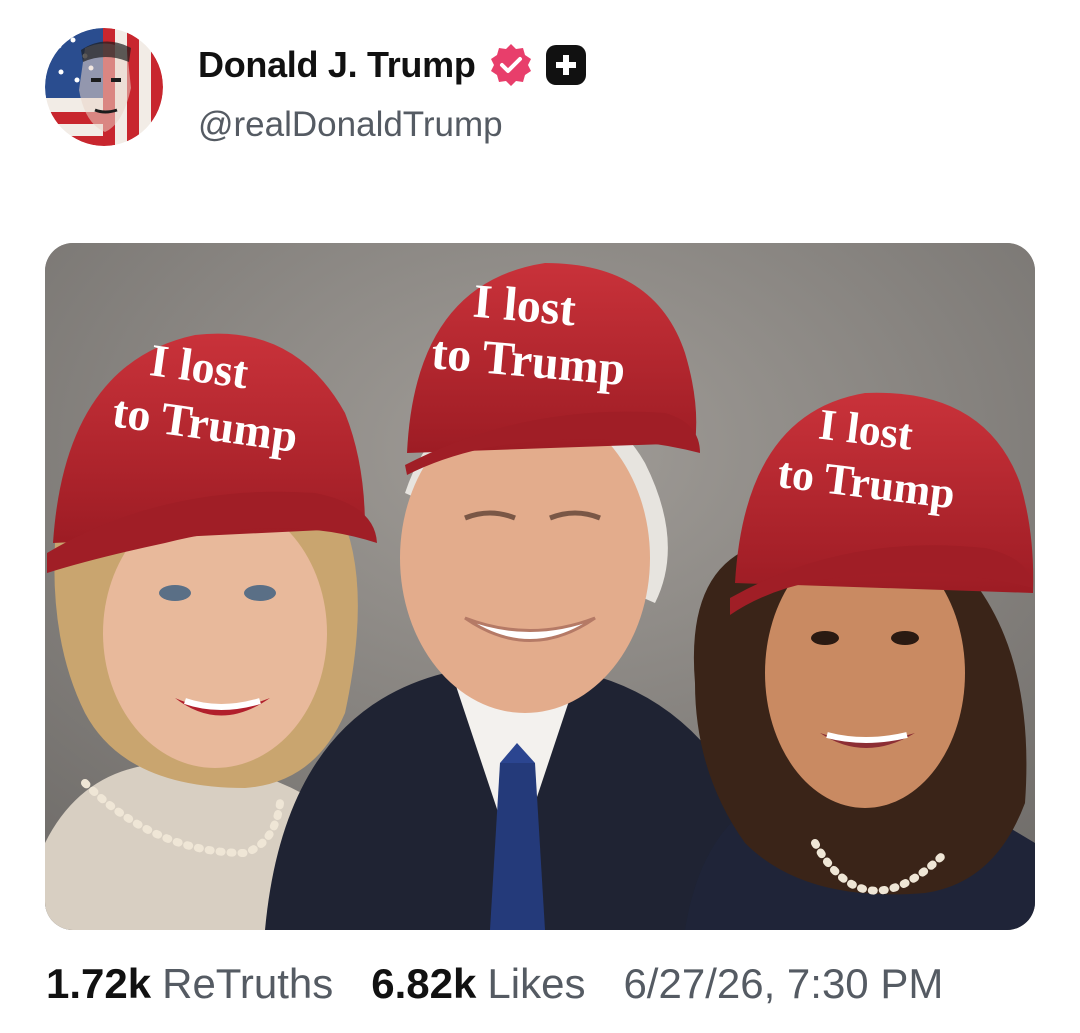  I want to click on likes-stat: 6.82k Likes, so click(478, 984).